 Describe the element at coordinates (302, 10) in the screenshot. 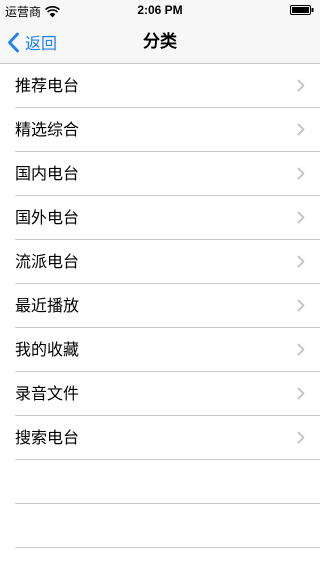

I see `battery-icon` at that location.